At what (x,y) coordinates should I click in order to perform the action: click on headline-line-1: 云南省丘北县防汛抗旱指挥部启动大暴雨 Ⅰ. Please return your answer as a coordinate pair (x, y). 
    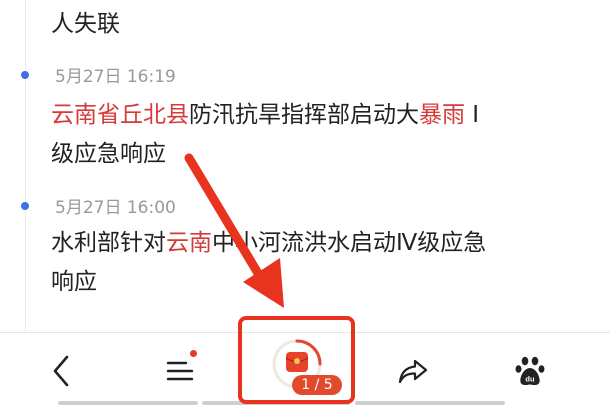
    Looking at the image, I should click on (265, 115).